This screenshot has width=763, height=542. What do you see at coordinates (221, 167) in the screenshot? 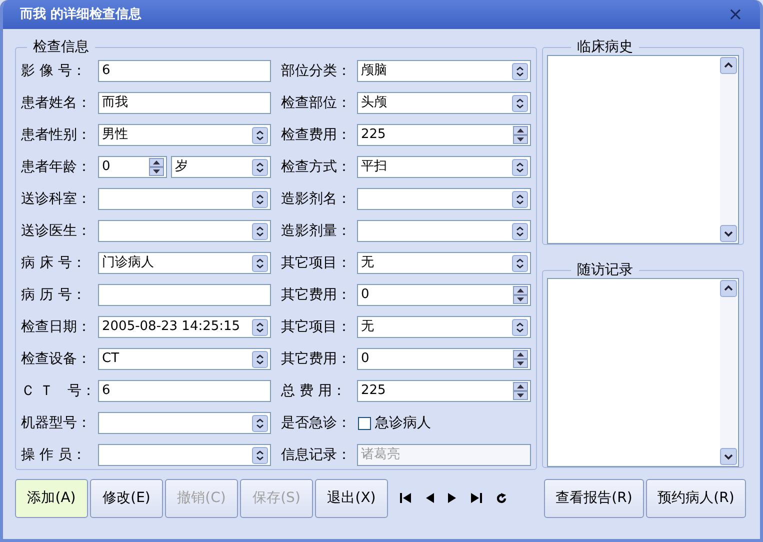
I see `dropdown-field: 岁` at bounding box center [221, 167].